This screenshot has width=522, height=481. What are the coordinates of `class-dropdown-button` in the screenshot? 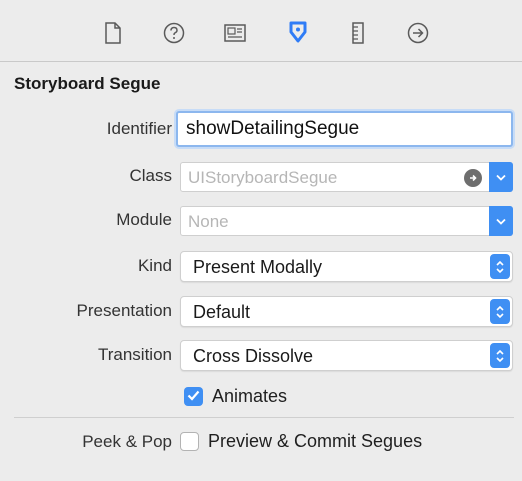 It's located at (501, 177).